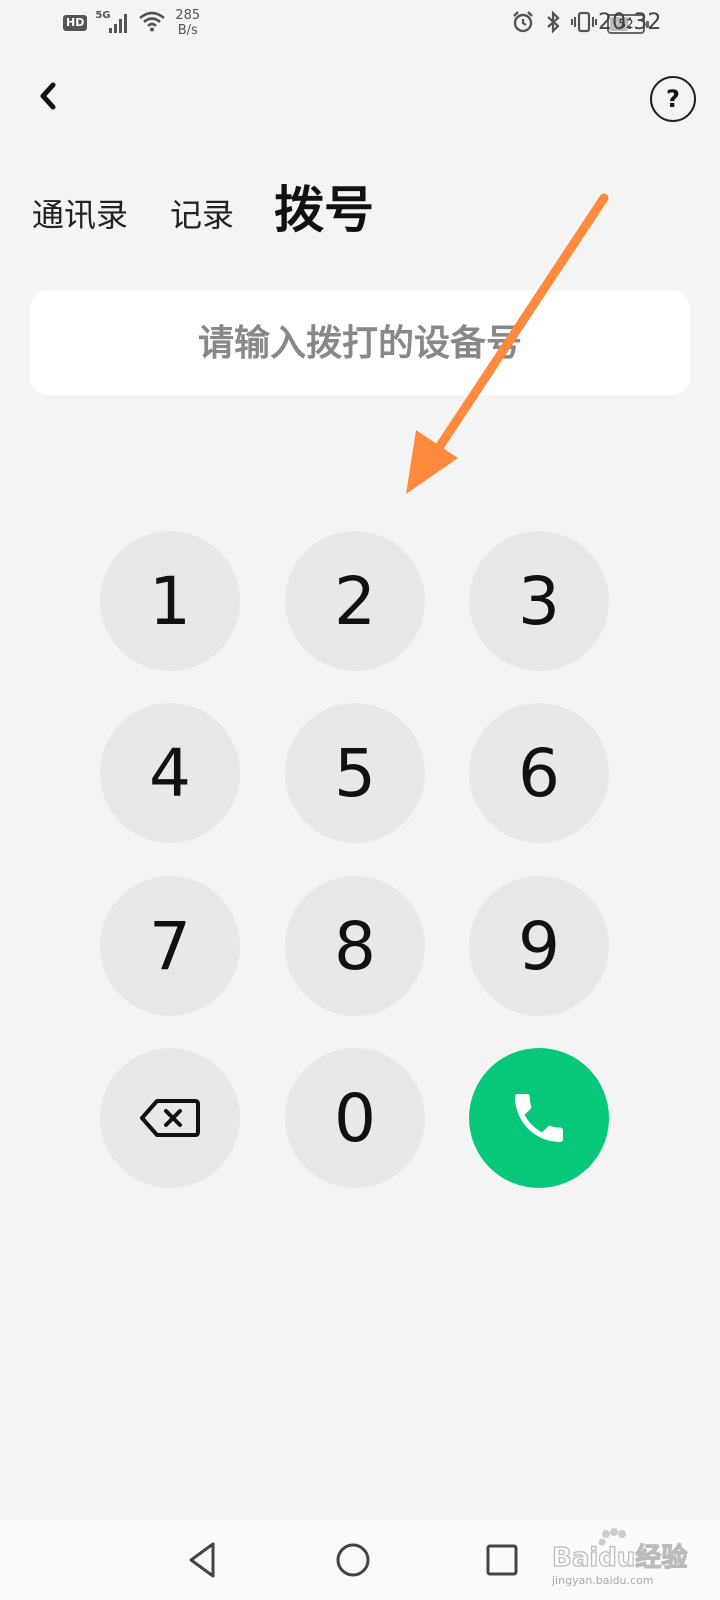 The image size is (720, 1600). Describe the element at coordinates (603, 1580) in the screenshot. I see `watermark-url: jingyan.baidu.com` at that location.